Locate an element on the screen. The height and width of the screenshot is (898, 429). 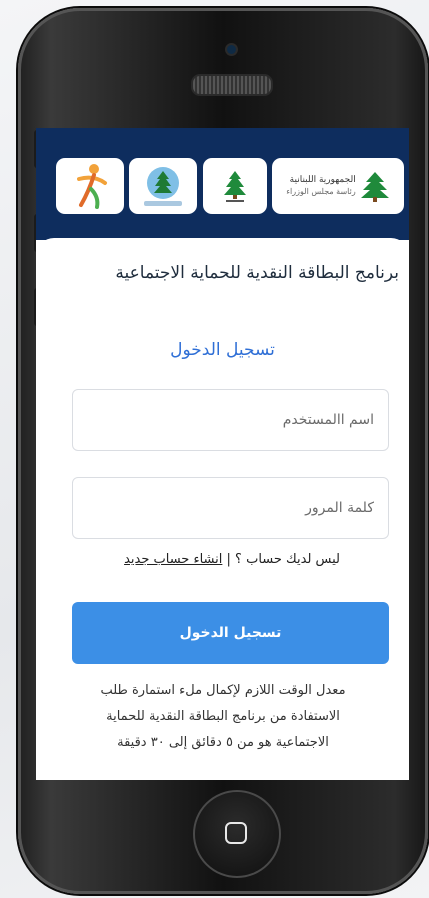
login-heading: تسجيل الدخول is located at coordinates (222, 350).